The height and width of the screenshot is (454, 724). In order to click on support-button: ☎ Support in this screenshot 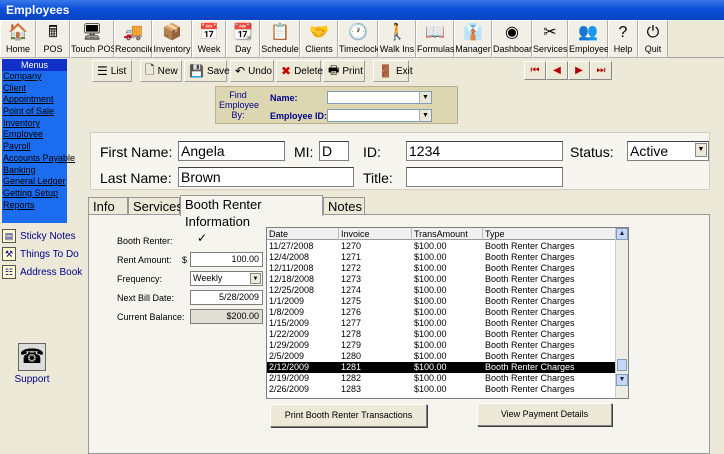, I will do `click(32, 364)`.